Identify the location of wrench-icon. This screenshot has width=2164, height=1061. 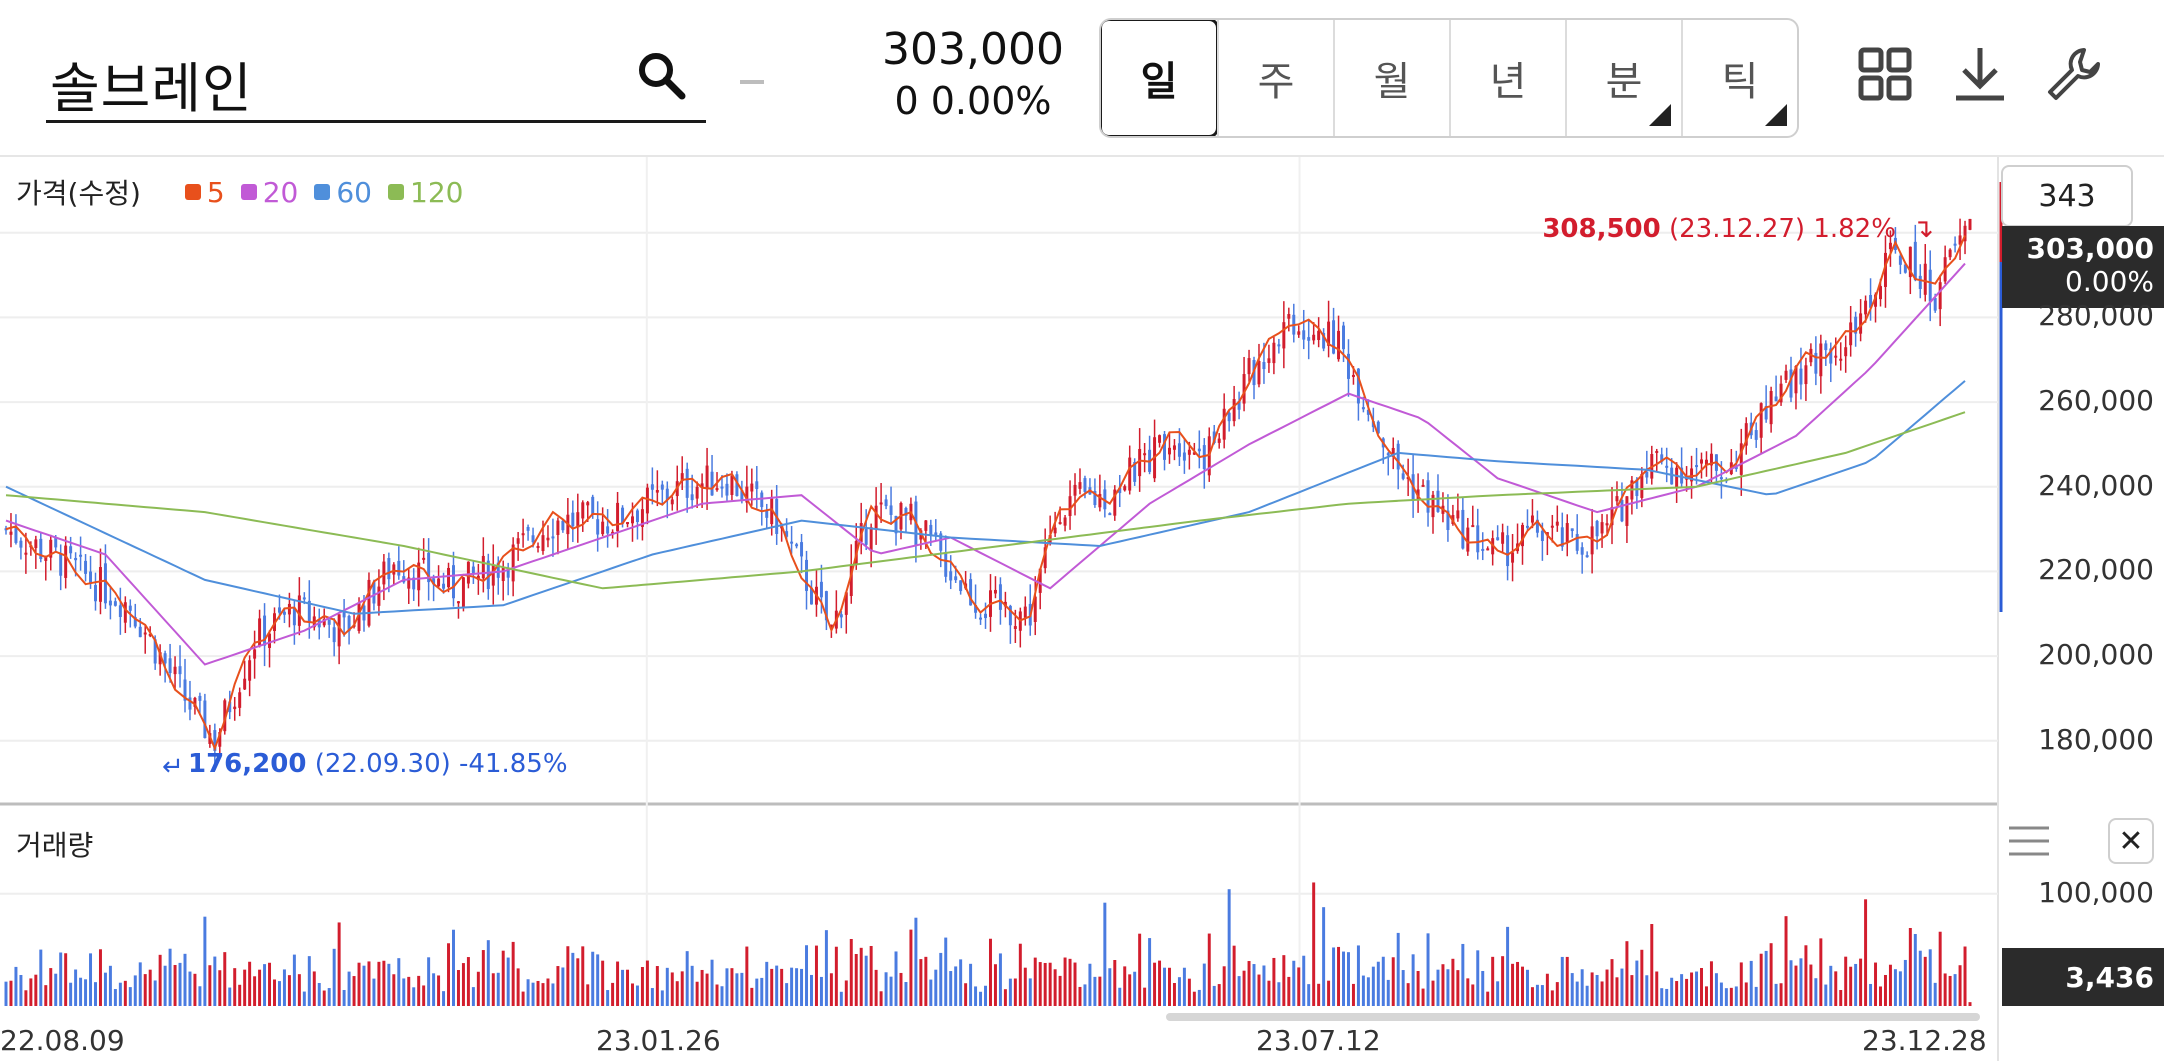
(2074, 74).